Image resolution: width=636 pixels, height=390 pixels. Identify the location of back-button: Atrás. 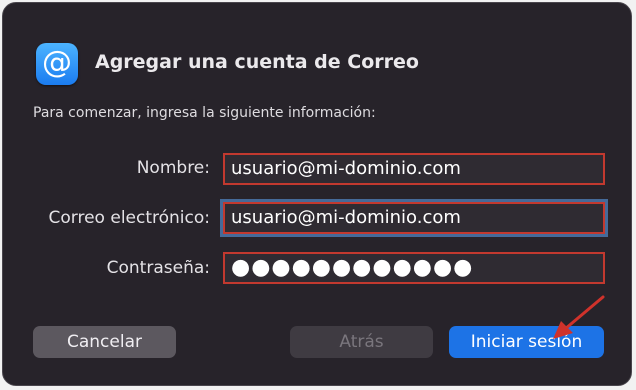
(361, 342).